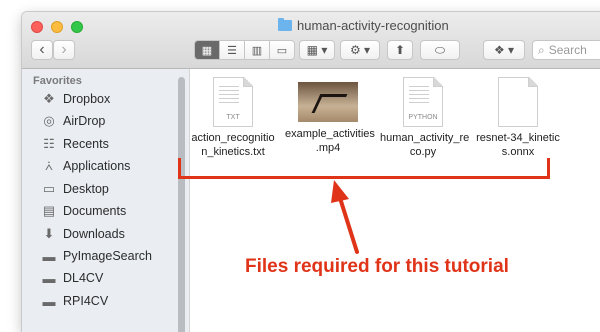 This screenshot has height=332, width=600. Describe the element at coordinates (377, 266) in the screenshot. I see `annotation-caption: Files required for this tutorial` at that location.